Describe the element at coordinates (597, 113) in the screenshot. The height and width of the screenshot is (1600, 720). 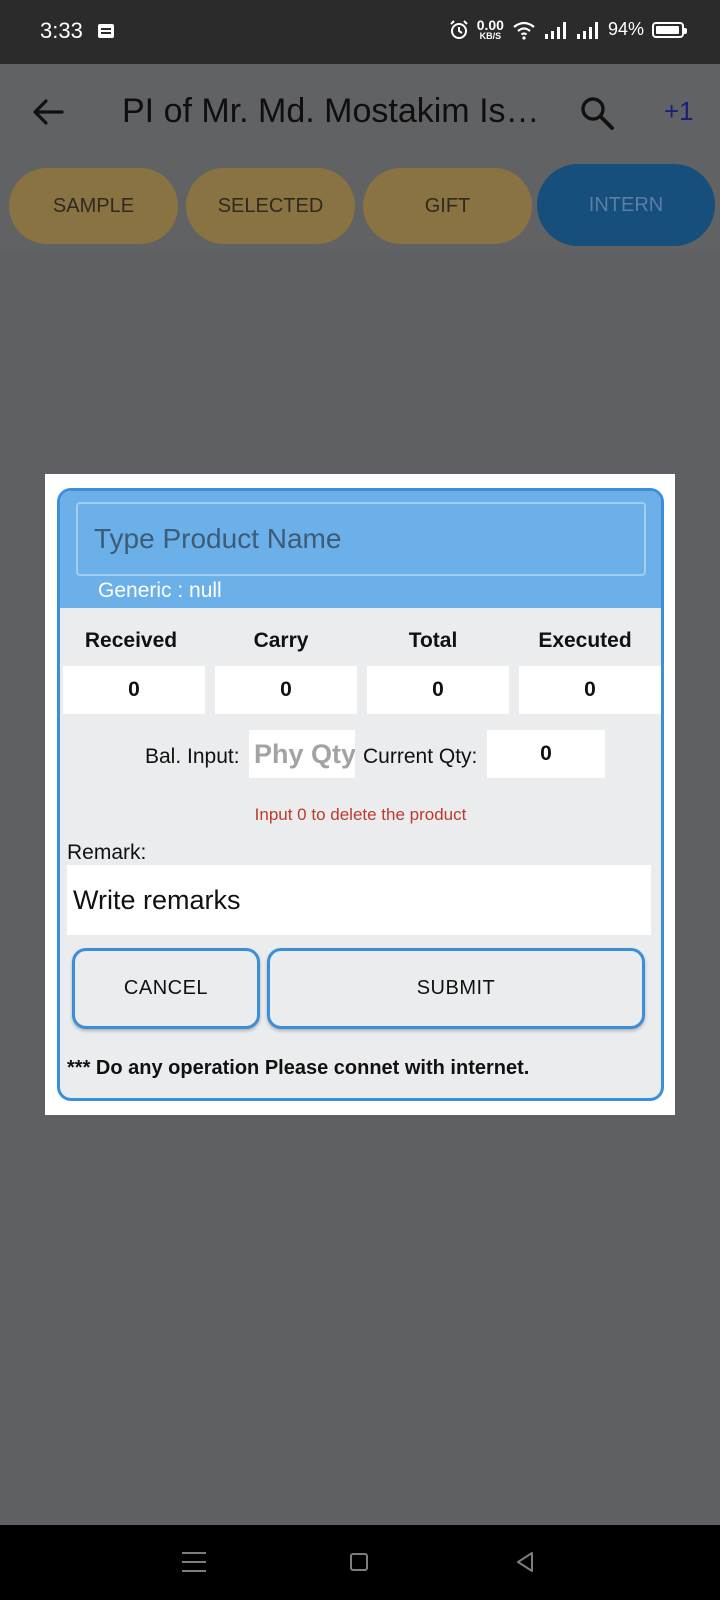
I see `search-icon` at that location.